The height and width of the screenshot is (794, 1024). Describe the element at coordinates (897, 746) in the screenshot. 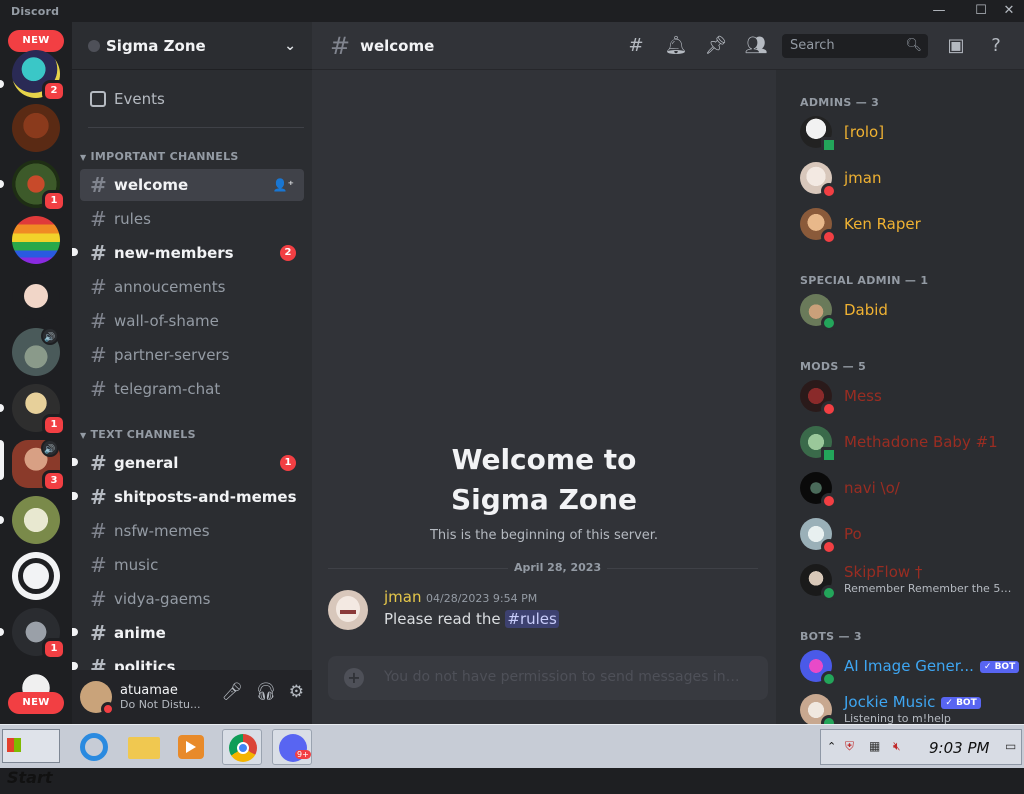

I see `volume-muted-icon: 🔇︎` at that location.